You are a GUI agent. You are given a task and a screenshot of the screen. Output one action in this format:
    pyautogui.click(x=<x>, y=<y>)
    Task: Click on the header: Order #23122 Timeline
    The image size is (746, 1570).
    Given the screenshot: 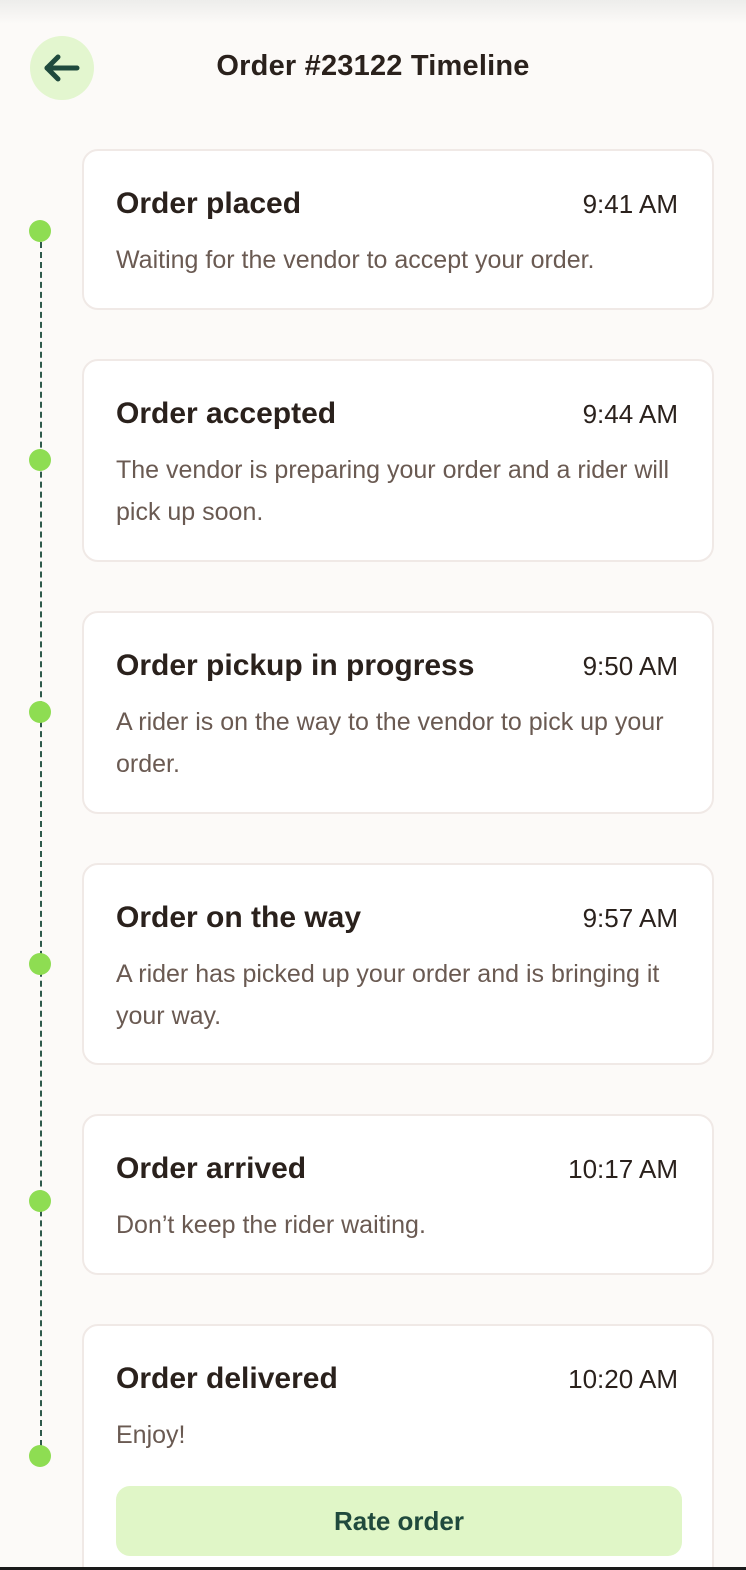 What is the action you would take?
    pyautogui.click(x=373, y=69)
    